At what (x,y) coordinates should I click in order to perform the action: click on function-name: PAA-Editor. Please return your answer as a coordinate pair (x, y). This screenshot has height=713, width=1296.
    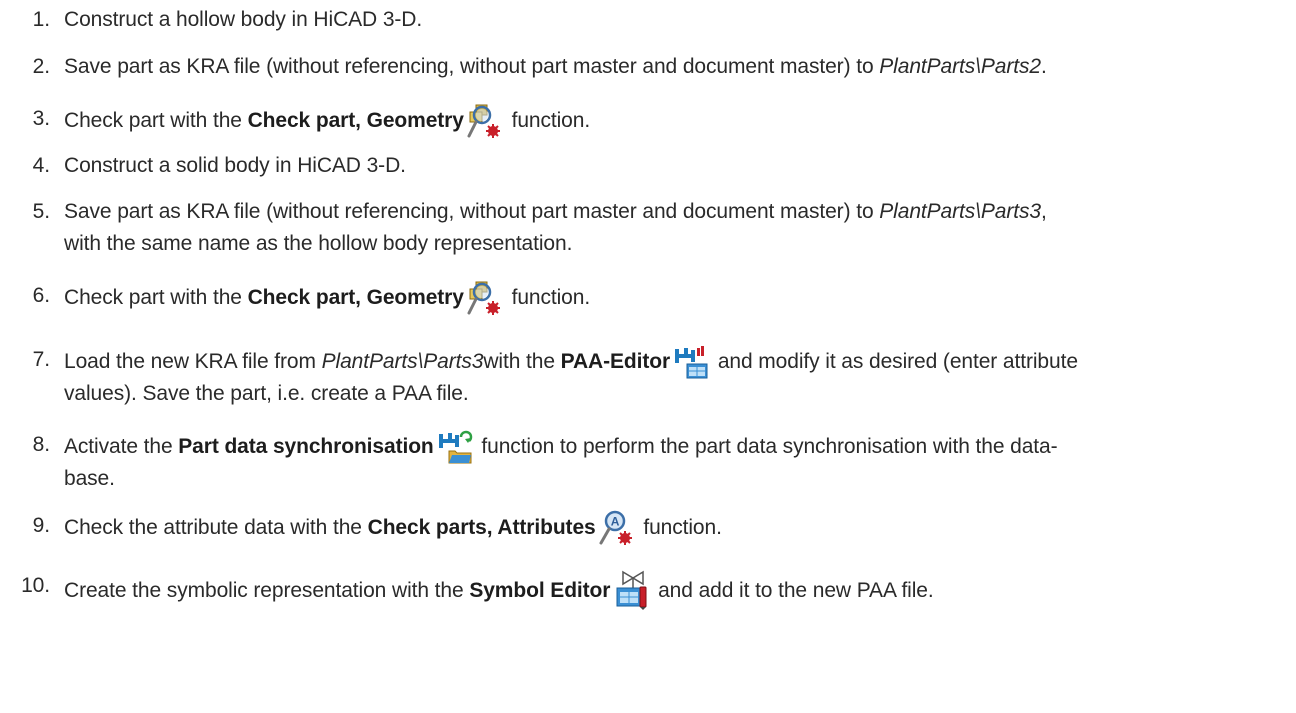
    Looking at the image, I should click on (616, 361).